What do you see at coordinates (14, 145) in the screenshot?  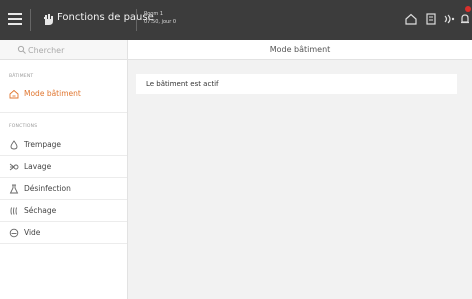 I see `drop-icon` at bounding box center [14, 145].